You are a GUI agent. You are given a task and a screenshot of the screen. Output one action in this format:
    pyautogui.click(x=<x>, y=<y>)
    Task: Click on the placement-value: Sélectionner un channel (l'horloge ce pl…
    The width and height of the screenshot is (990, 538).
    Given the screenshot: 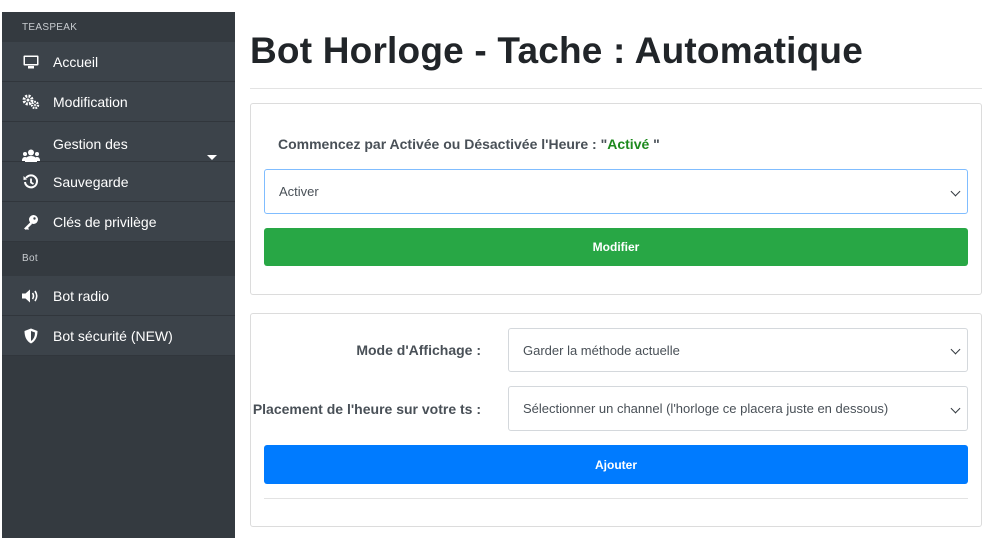 What is the action you would take?
    pyautogui.click(x=706, y=408)
    